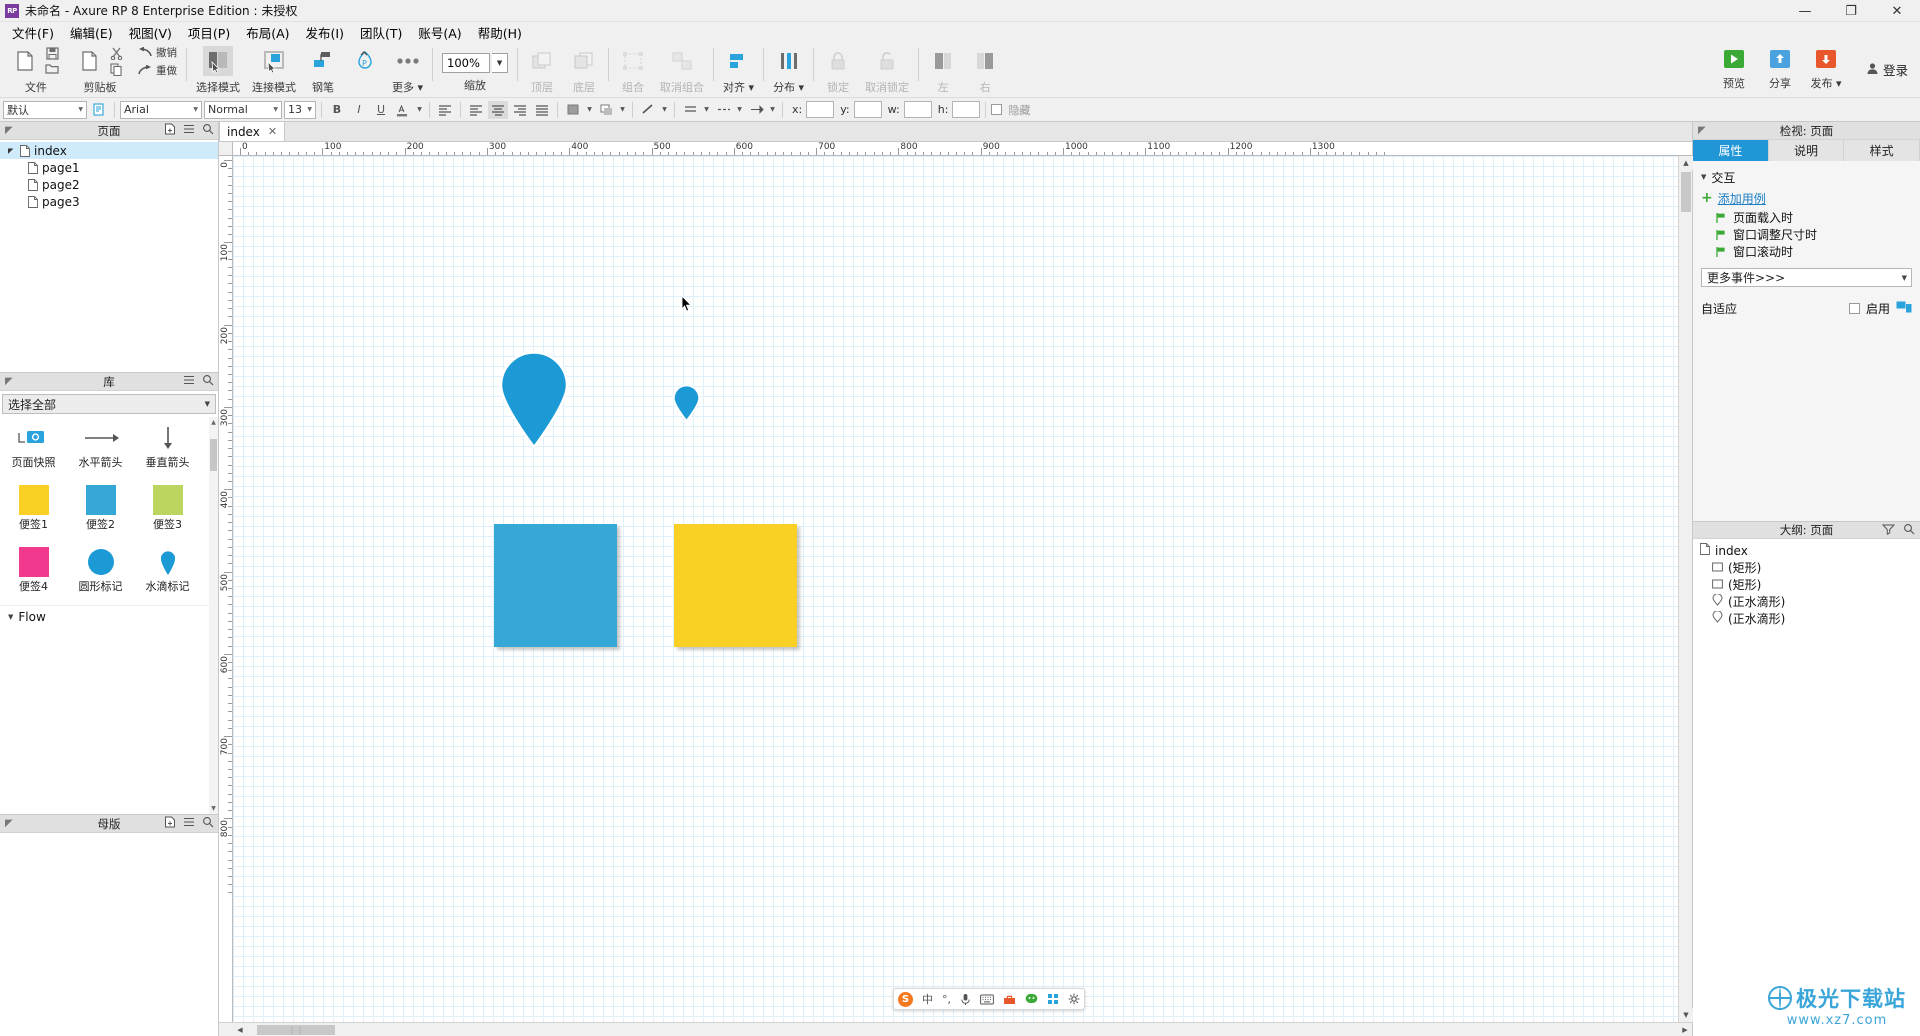 Image resolution: width=1920 pixels, height=1036 pixels. What do you see at coordinates (838, 61) in the screenshot?
I see `lock-icon` at bounding box center [838, 61].